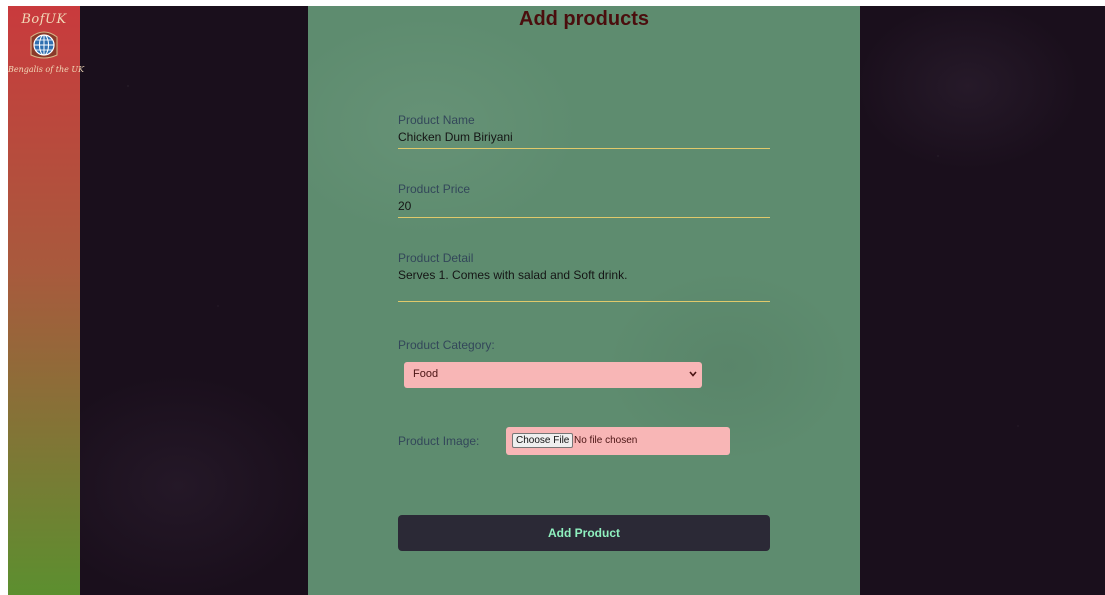 The width and height of the screenshot is (1105, 595). What do you see at coordinates (693, 374) in the screenshot?
I see `chevron-down-icon` at bounding box center [693, 374].